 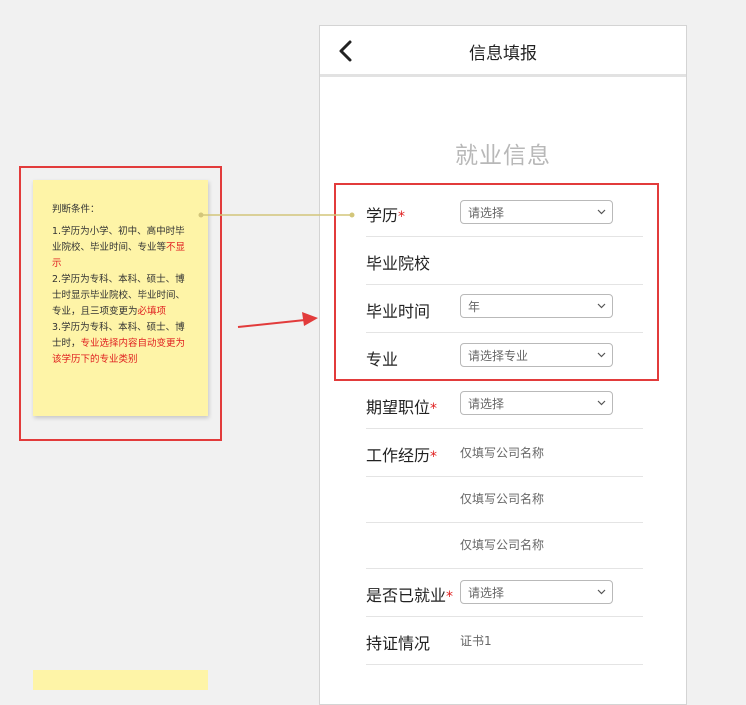 I want to click on education-group-highlight-frame, so click(x=496, y=282).